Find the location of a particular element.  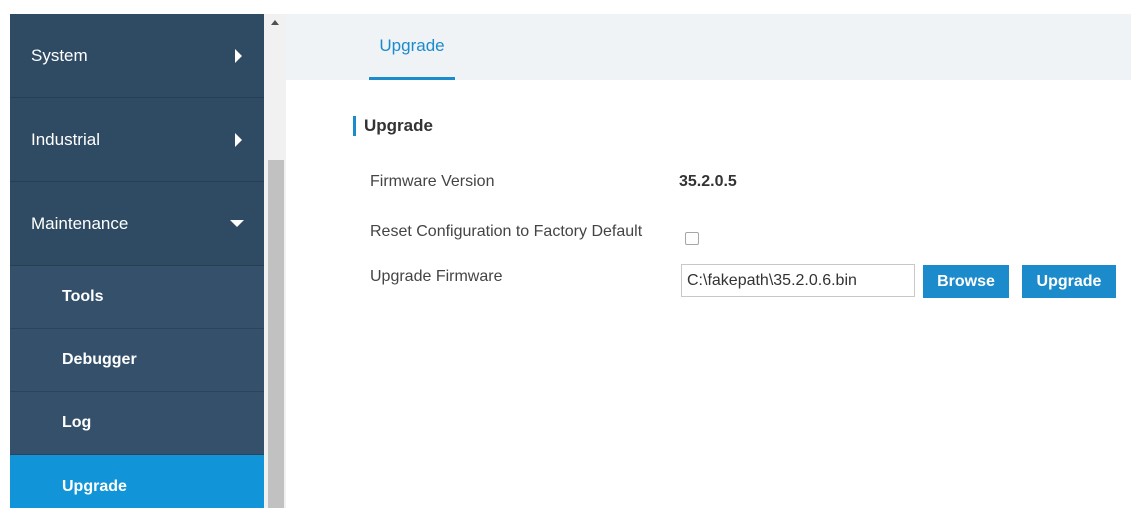

scroll-thumb is located at coordinates (276, 334).